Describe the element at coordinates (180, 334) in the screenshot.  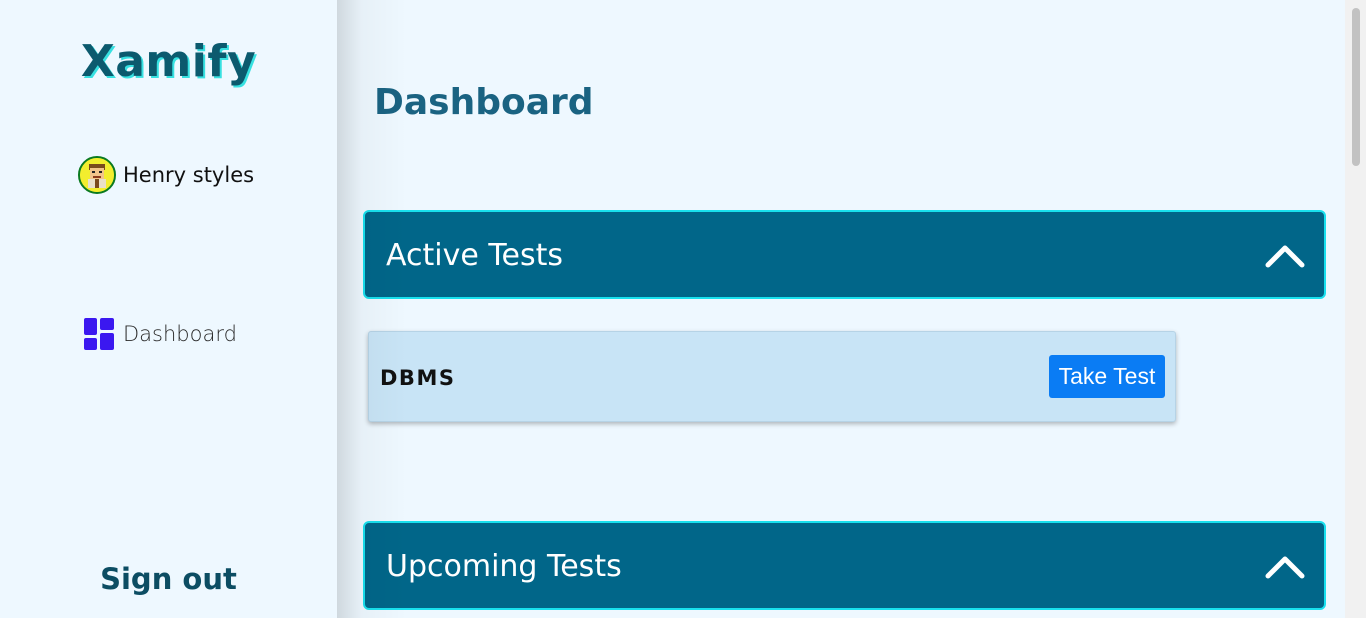
I see `sidebar-item-label: Dashboard` at that location.